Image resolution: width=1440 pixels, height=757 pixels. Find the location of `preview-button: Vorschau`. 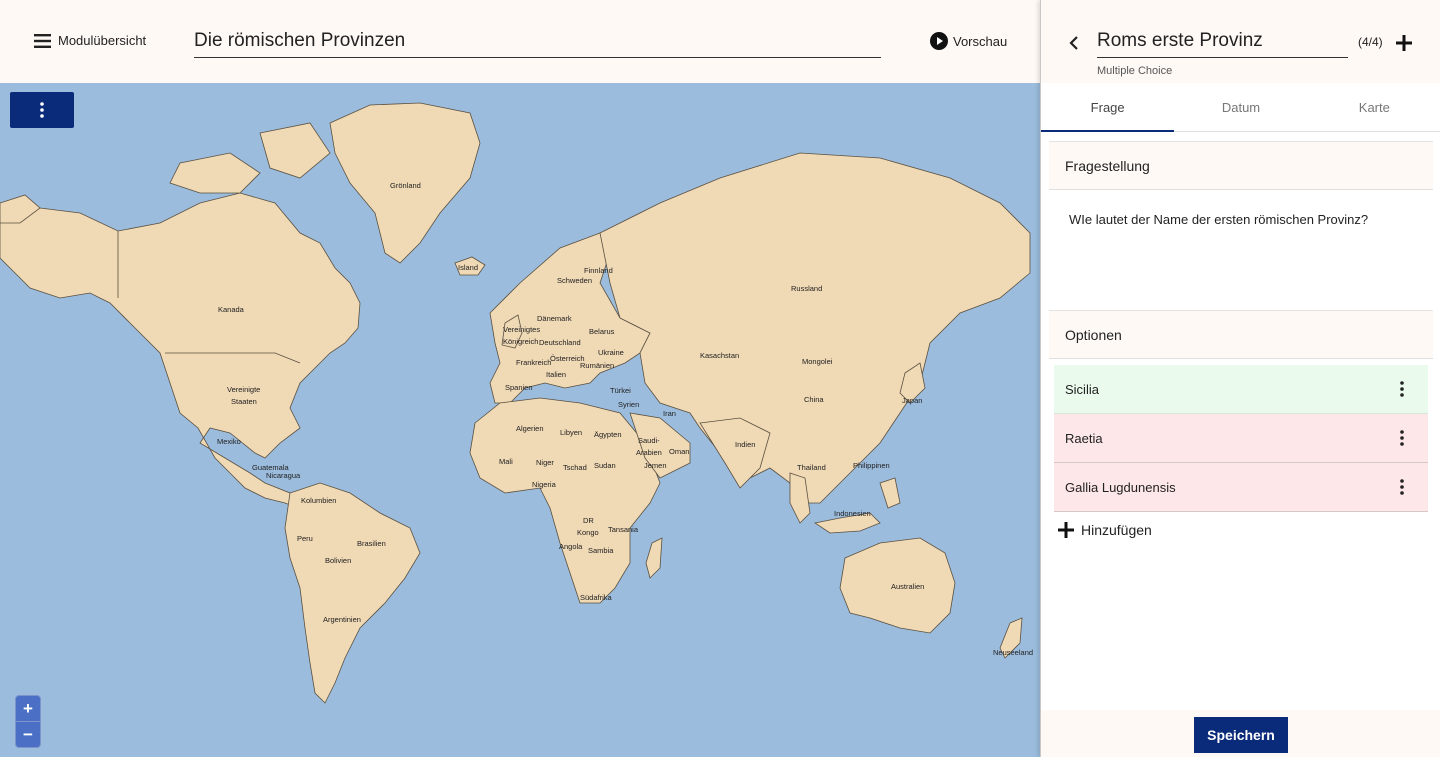

preview-button: Vorschau is located at coordinates (968, 41).